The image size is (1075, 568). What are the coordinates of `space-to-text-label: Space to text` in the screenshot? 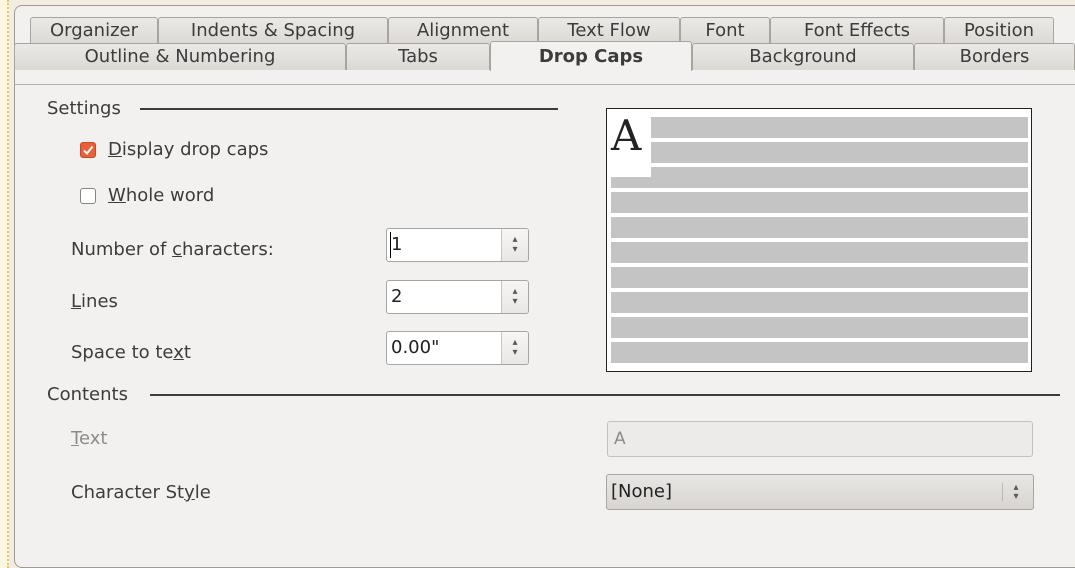 It's located at (131, 352).